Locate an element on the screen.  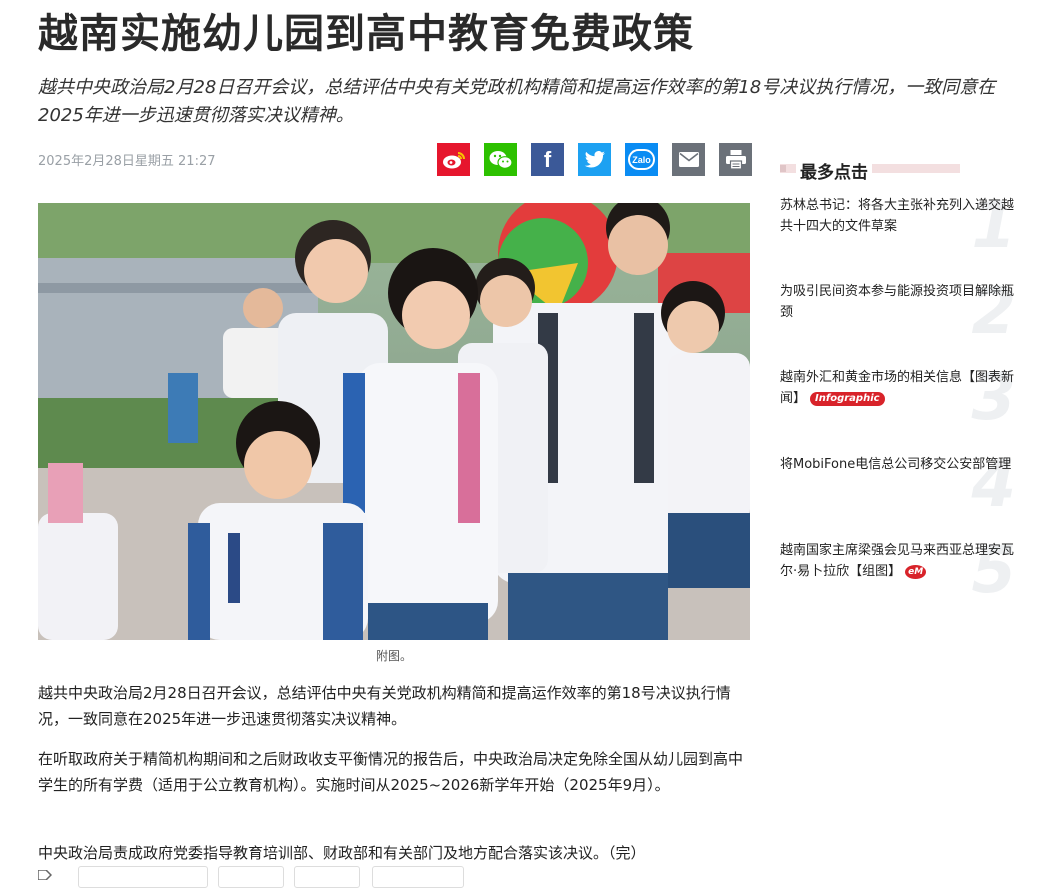
most-clicked-heading: 最多点击 is located at coordinates (875, 171).